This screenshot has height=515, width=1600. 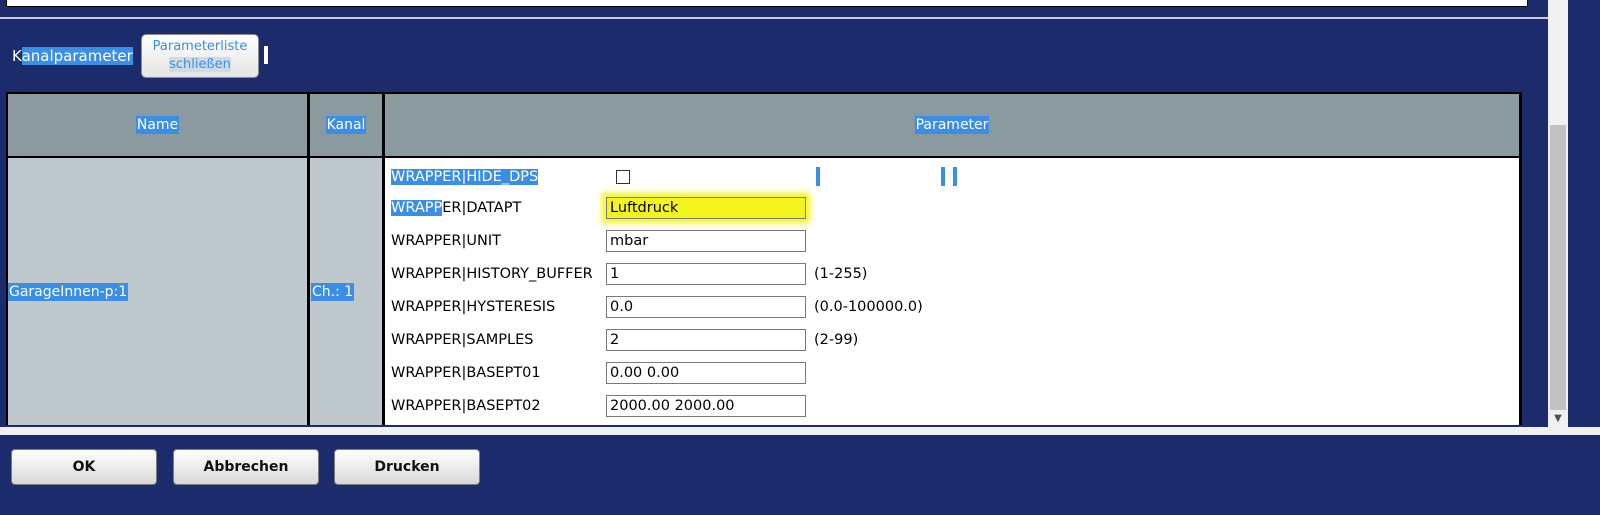 What do you see at coordinates (200, 56) in the screenshot?
I see `close-parameter-list-button: Parameterliste schließen` at bounding box center [200, 56].